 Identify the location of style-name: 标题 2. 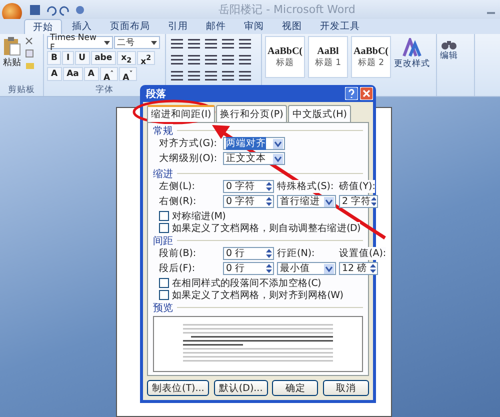
(371, 62).